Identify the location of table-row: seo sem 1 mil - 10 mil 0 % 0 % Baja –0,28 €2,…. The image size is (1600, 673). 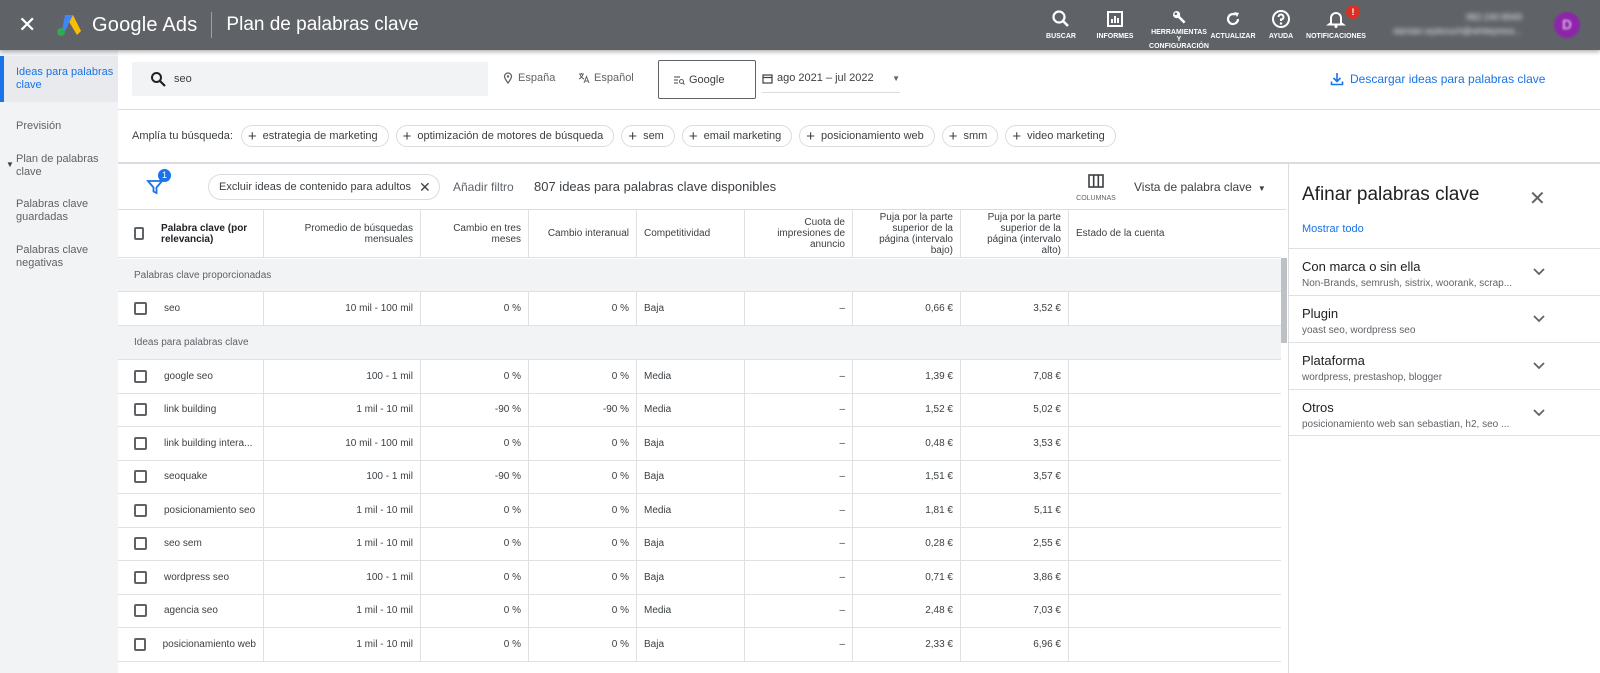
(699, 544).